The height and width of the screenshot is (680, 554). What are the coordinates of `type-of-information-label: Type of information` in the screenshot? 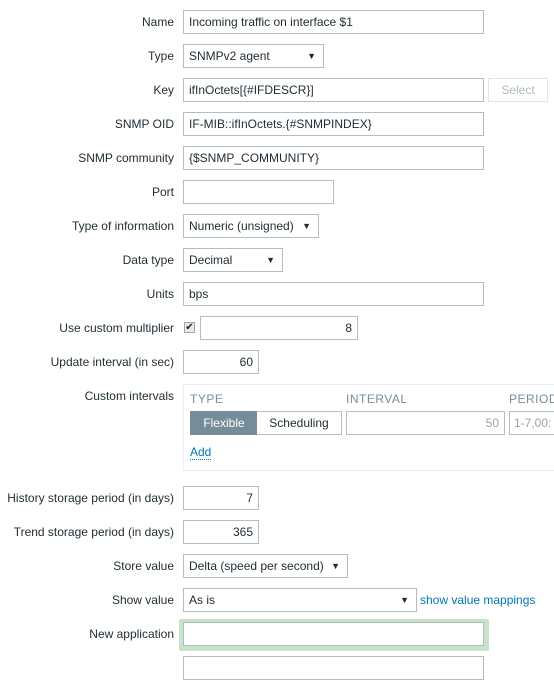 It's located at (122, 226).